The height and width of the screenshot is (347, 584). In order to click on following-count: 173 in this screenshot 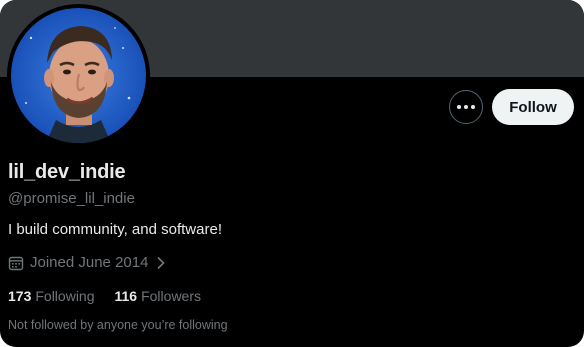, I will do `click(20, 296)`.